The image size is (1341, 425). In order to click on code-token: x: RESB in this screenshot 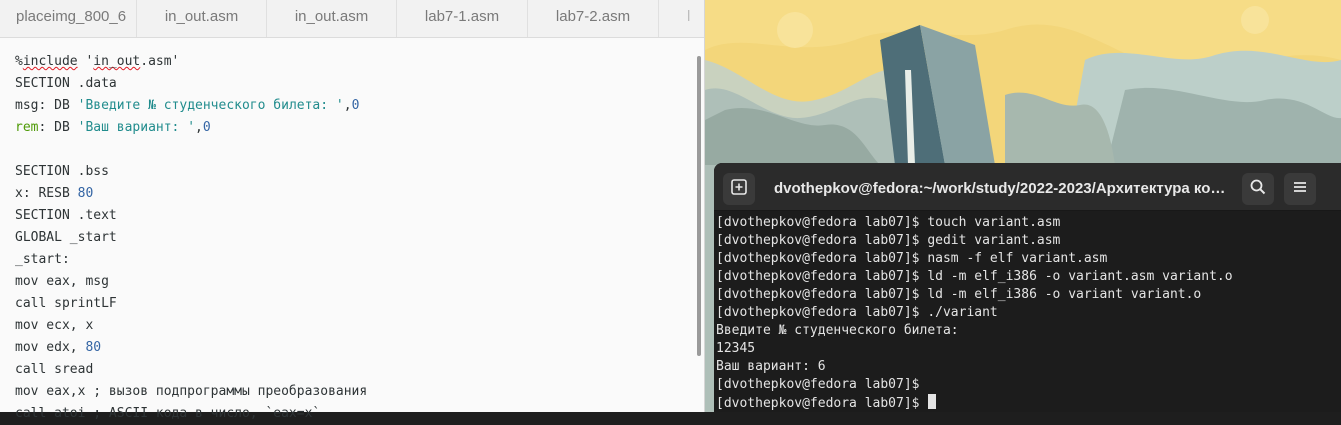, I will do `click(46, 193)`.